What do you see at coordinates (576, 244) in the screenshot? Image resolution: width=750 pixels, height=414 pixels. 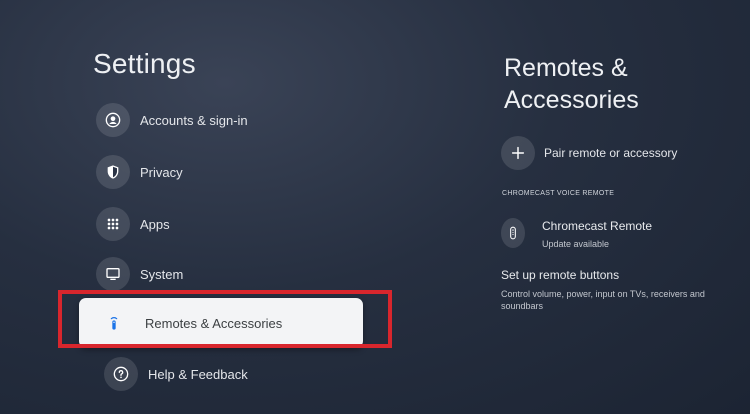 I see `remote-status: Update available` at bounding box center [576, 244].